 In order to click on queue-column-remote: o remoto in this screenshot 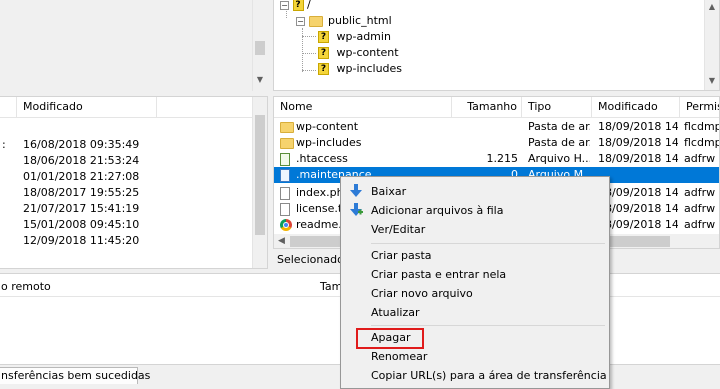, I will do `click(26, 286)`.